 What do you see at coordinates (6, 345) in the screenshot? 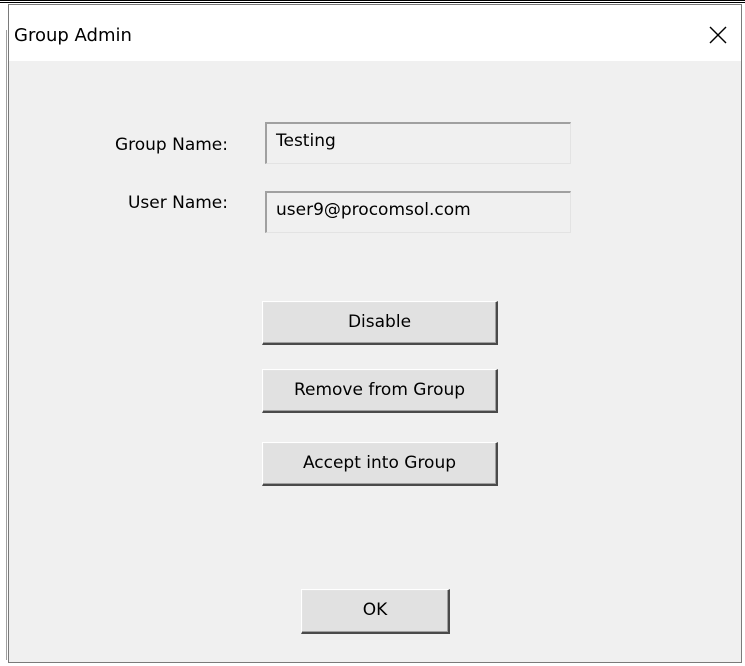
I see `background-window-border` at bounding box center [6, 345].